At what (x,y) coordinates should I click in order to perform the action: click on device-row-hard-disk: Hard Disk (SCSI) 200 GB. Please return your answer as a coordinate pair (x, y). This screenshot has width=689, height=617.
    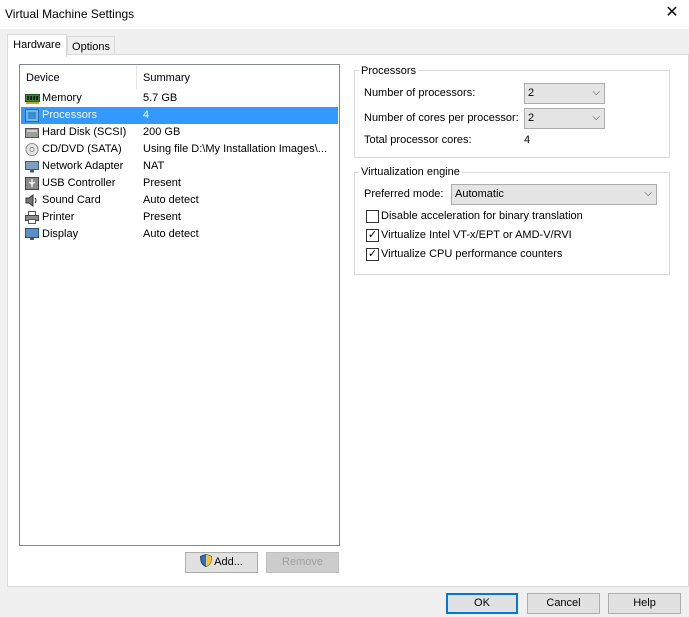
    Looking at the image, I should click on (179, 132).